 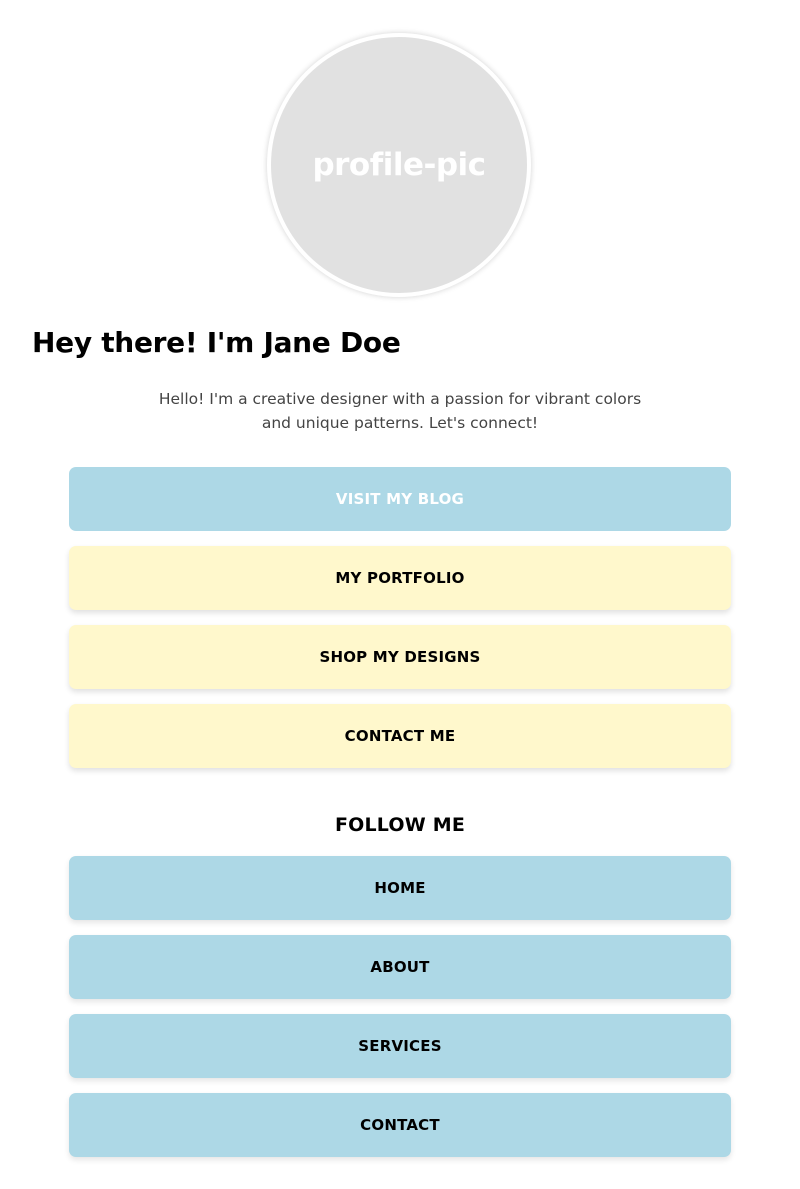 I want to click on avatar-frame: profile-pic, so click(x=399, y=165).